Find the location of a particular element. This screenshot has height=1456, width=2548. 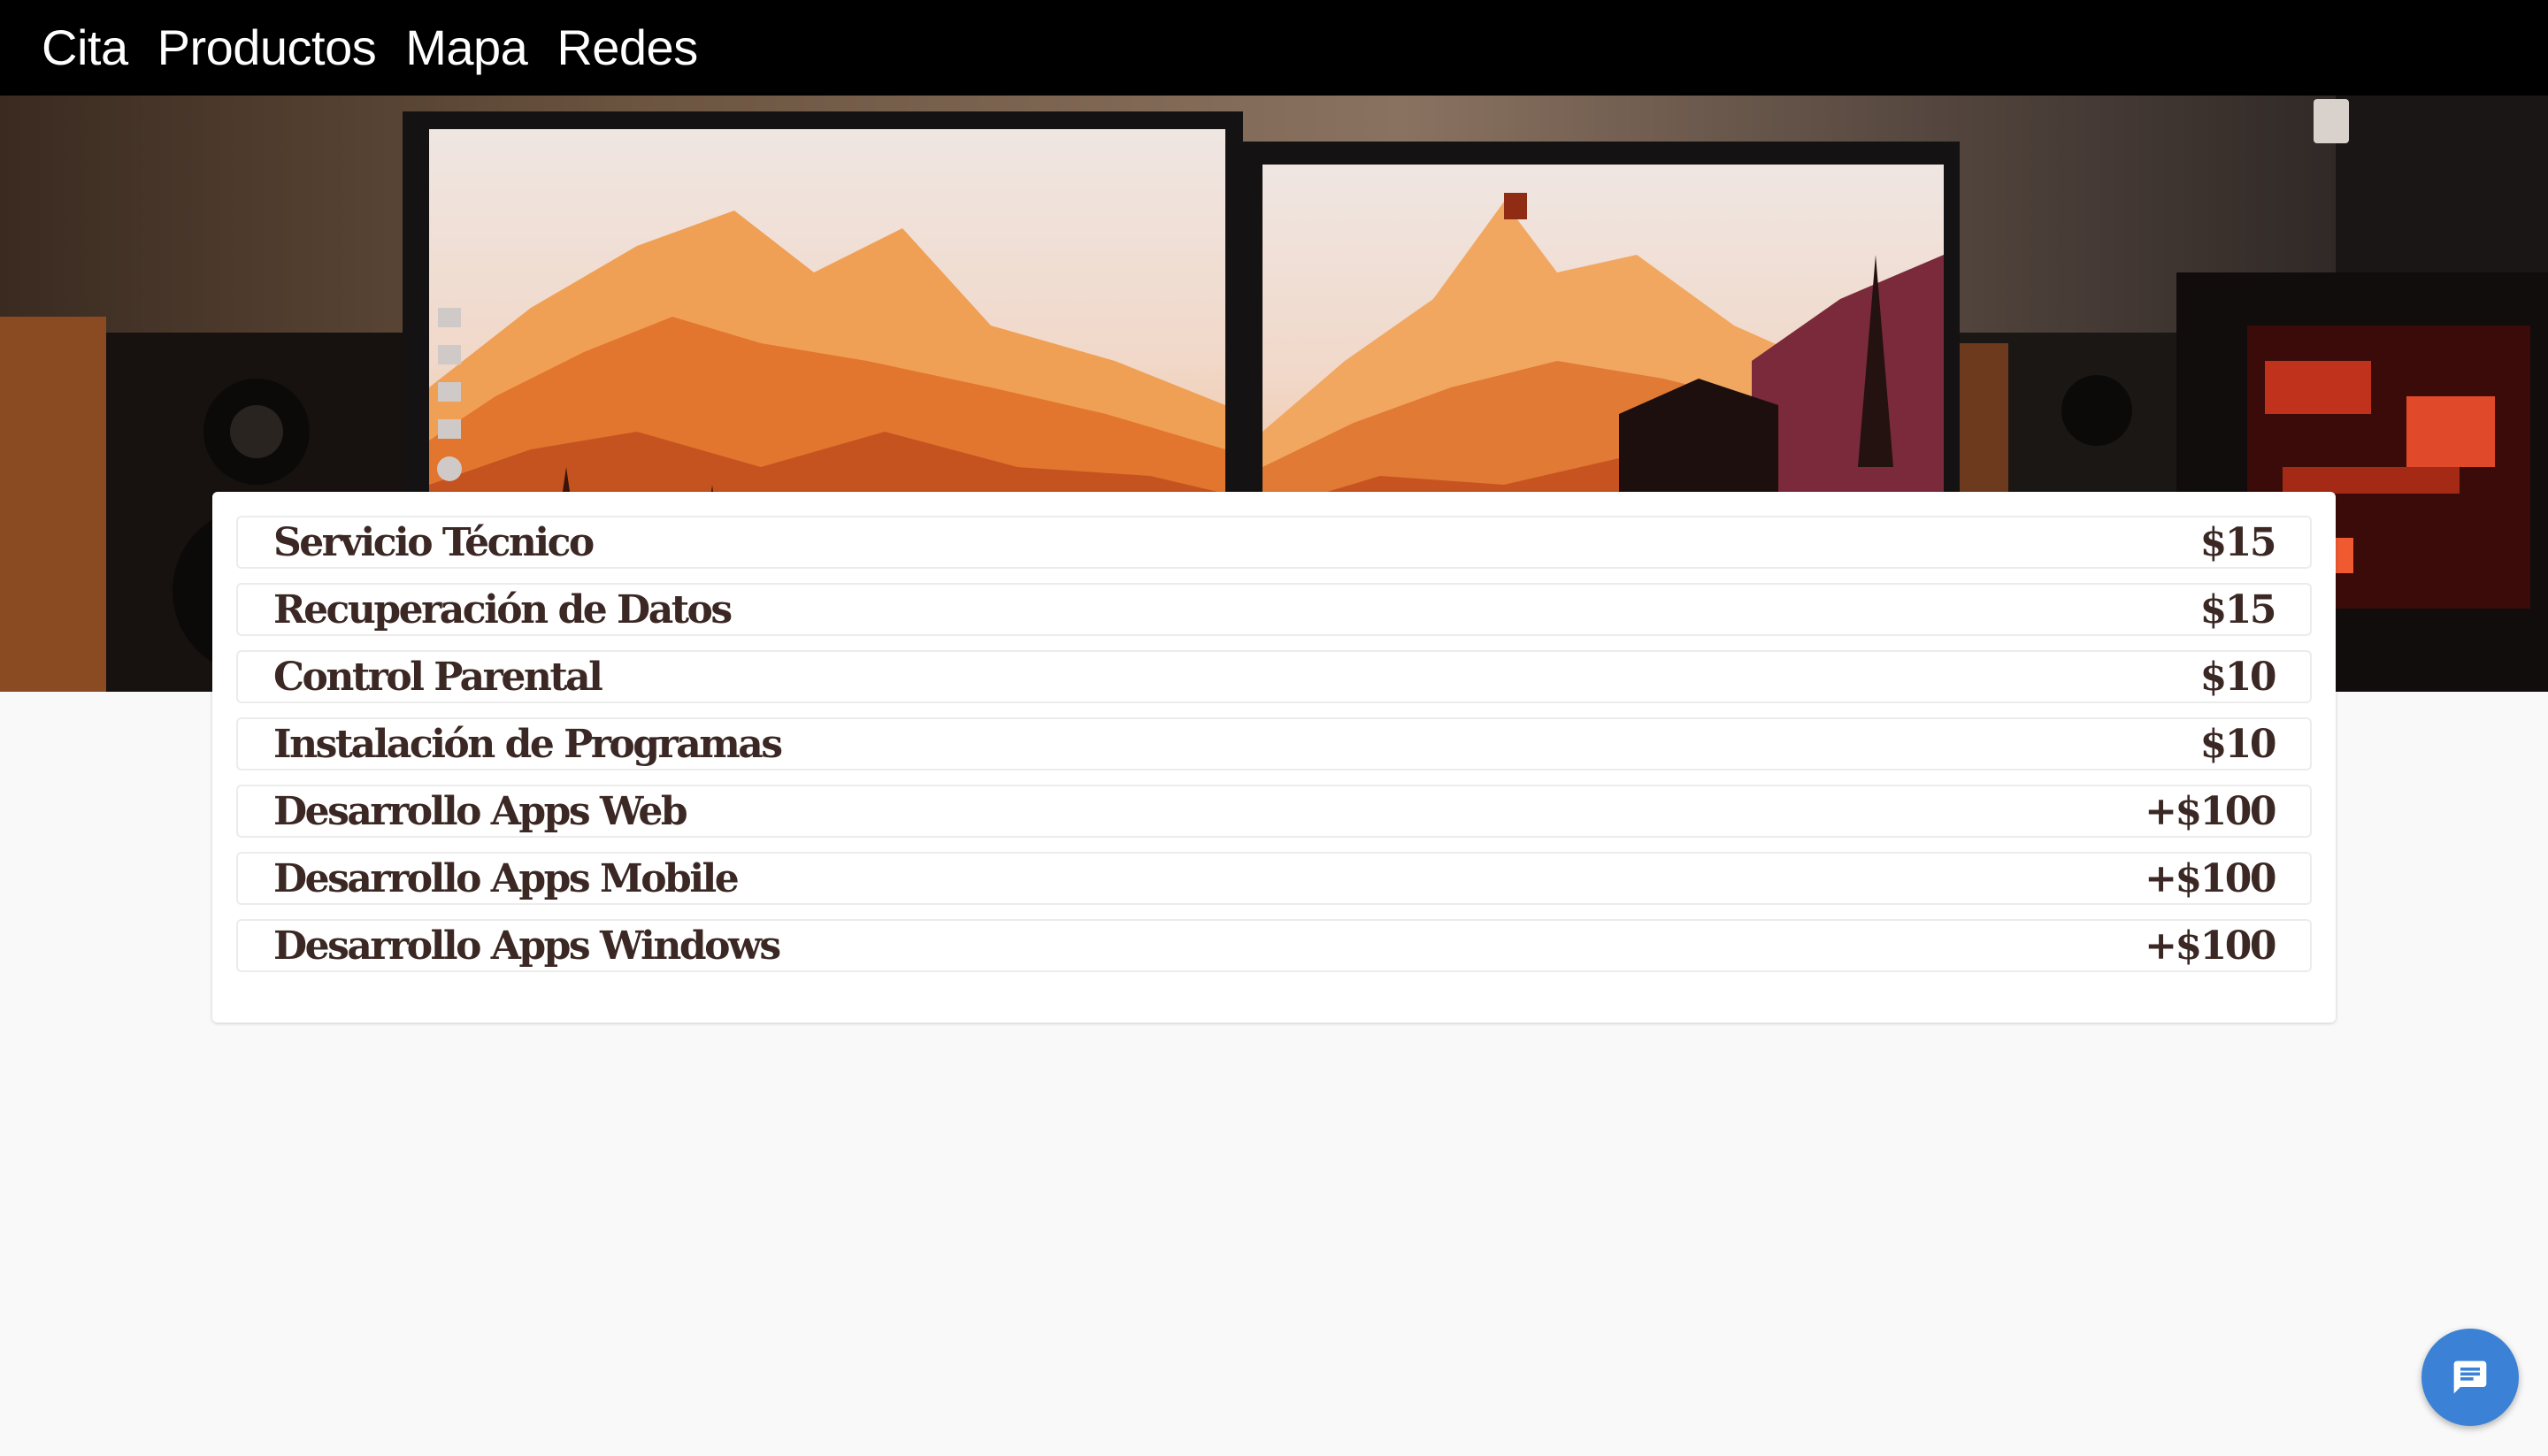

service-name: Recuperación de Datos is located at coordinates (503, 609).